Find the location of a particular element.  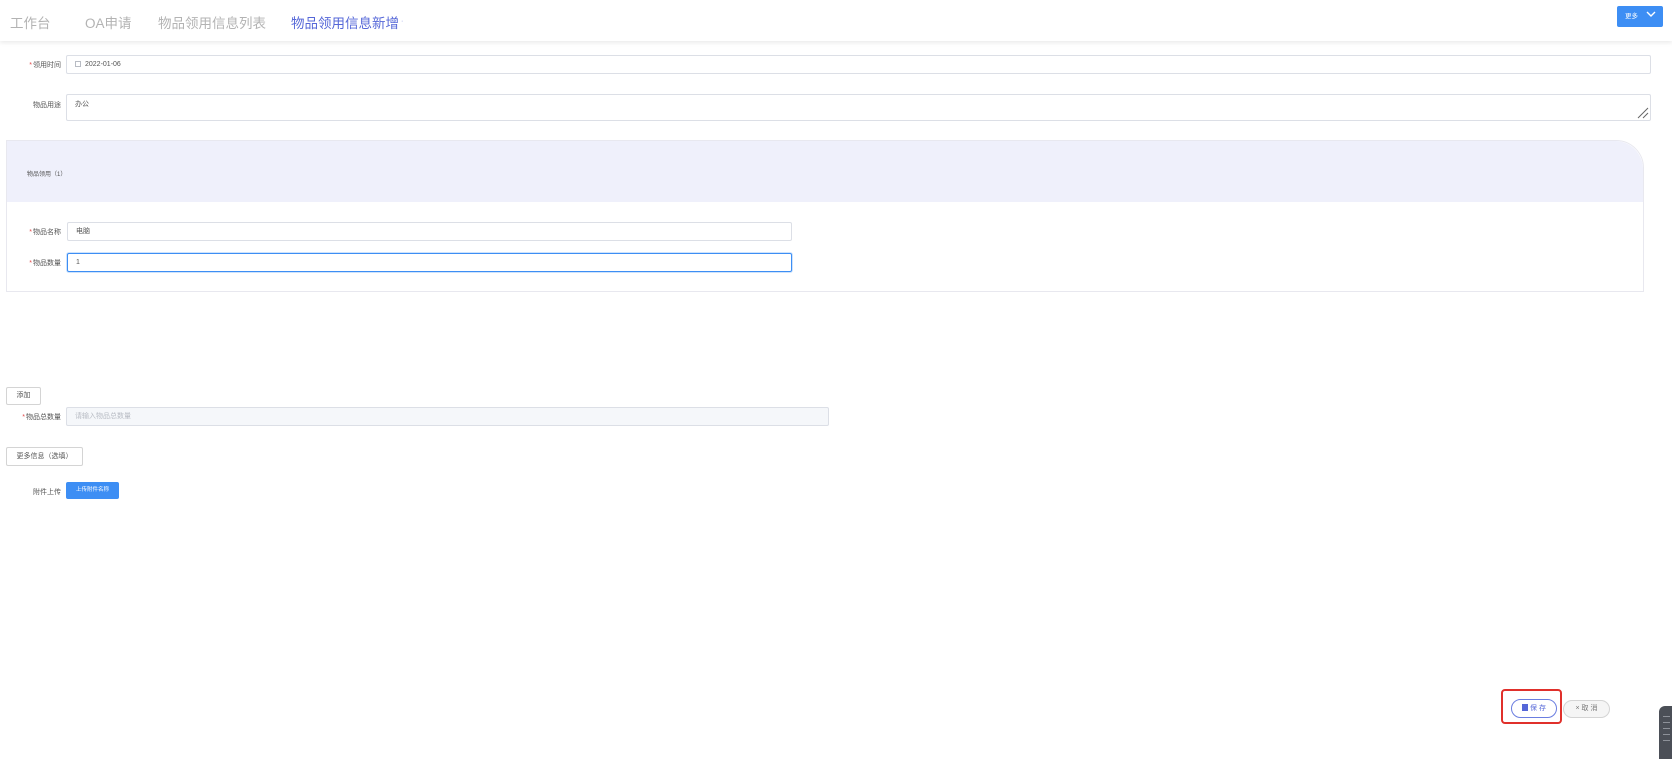

item-section-header: 物品领用（1） is located at coordinates (825, 171).